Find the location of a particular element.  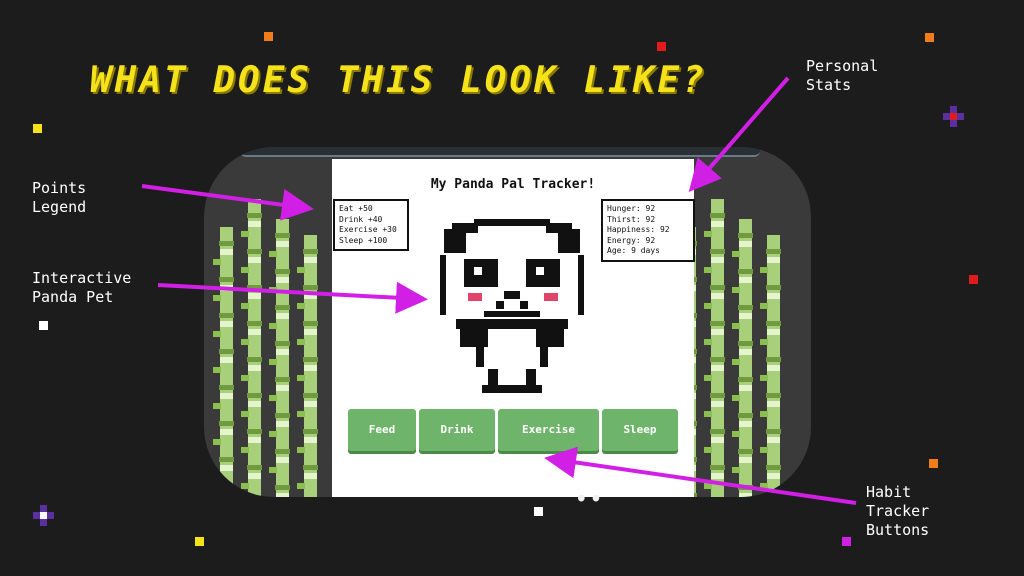

arrow-to-legend is located at coordinates (227, 202).